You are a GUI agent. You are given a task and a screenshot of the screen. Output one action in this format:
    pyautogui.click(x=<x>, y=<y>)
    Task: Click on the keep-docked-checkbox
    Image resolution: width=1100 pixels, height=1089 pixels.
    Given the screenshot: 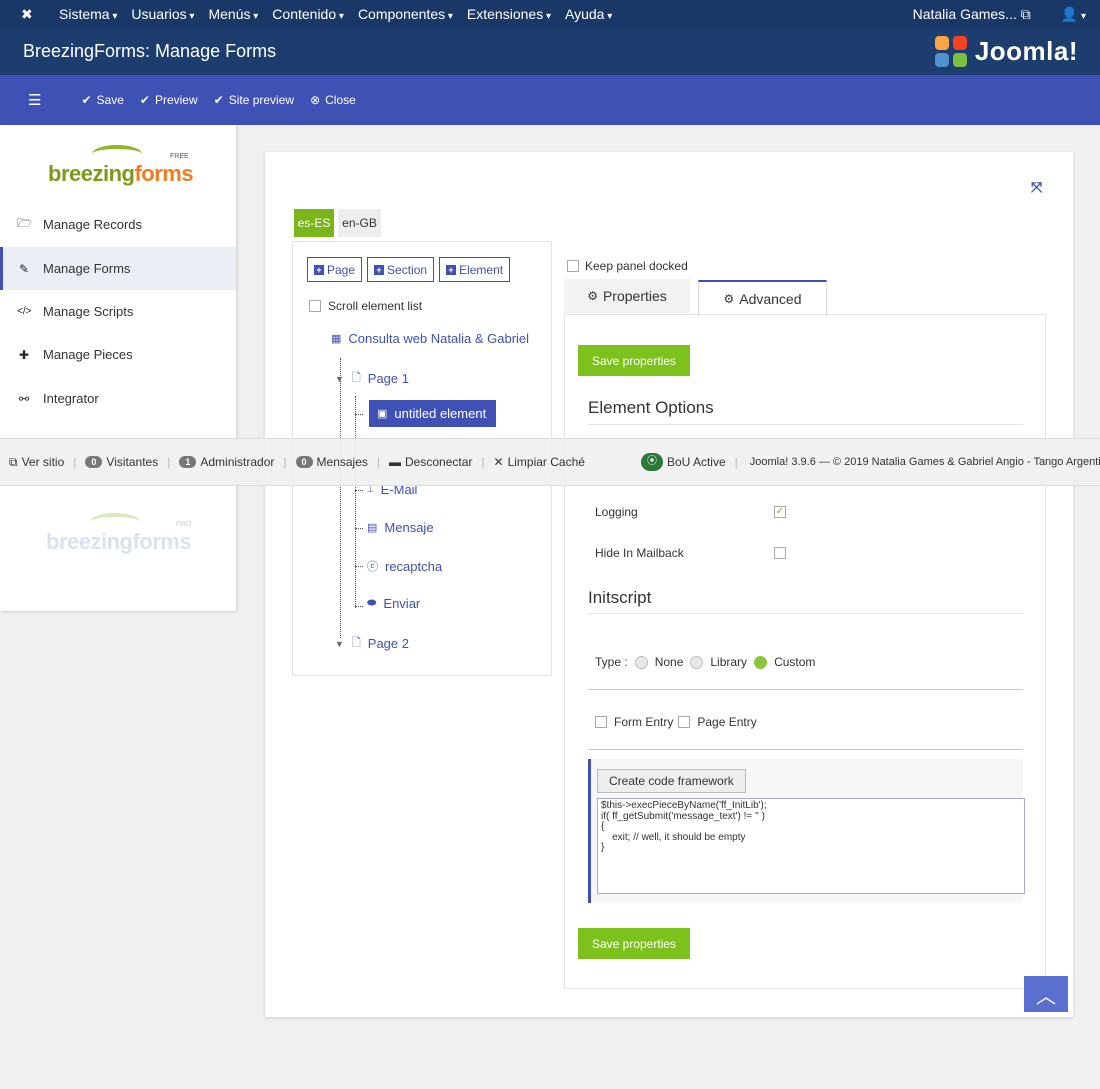 What is the action you would take?
    pyautogui.click(x=573, y=266)
    